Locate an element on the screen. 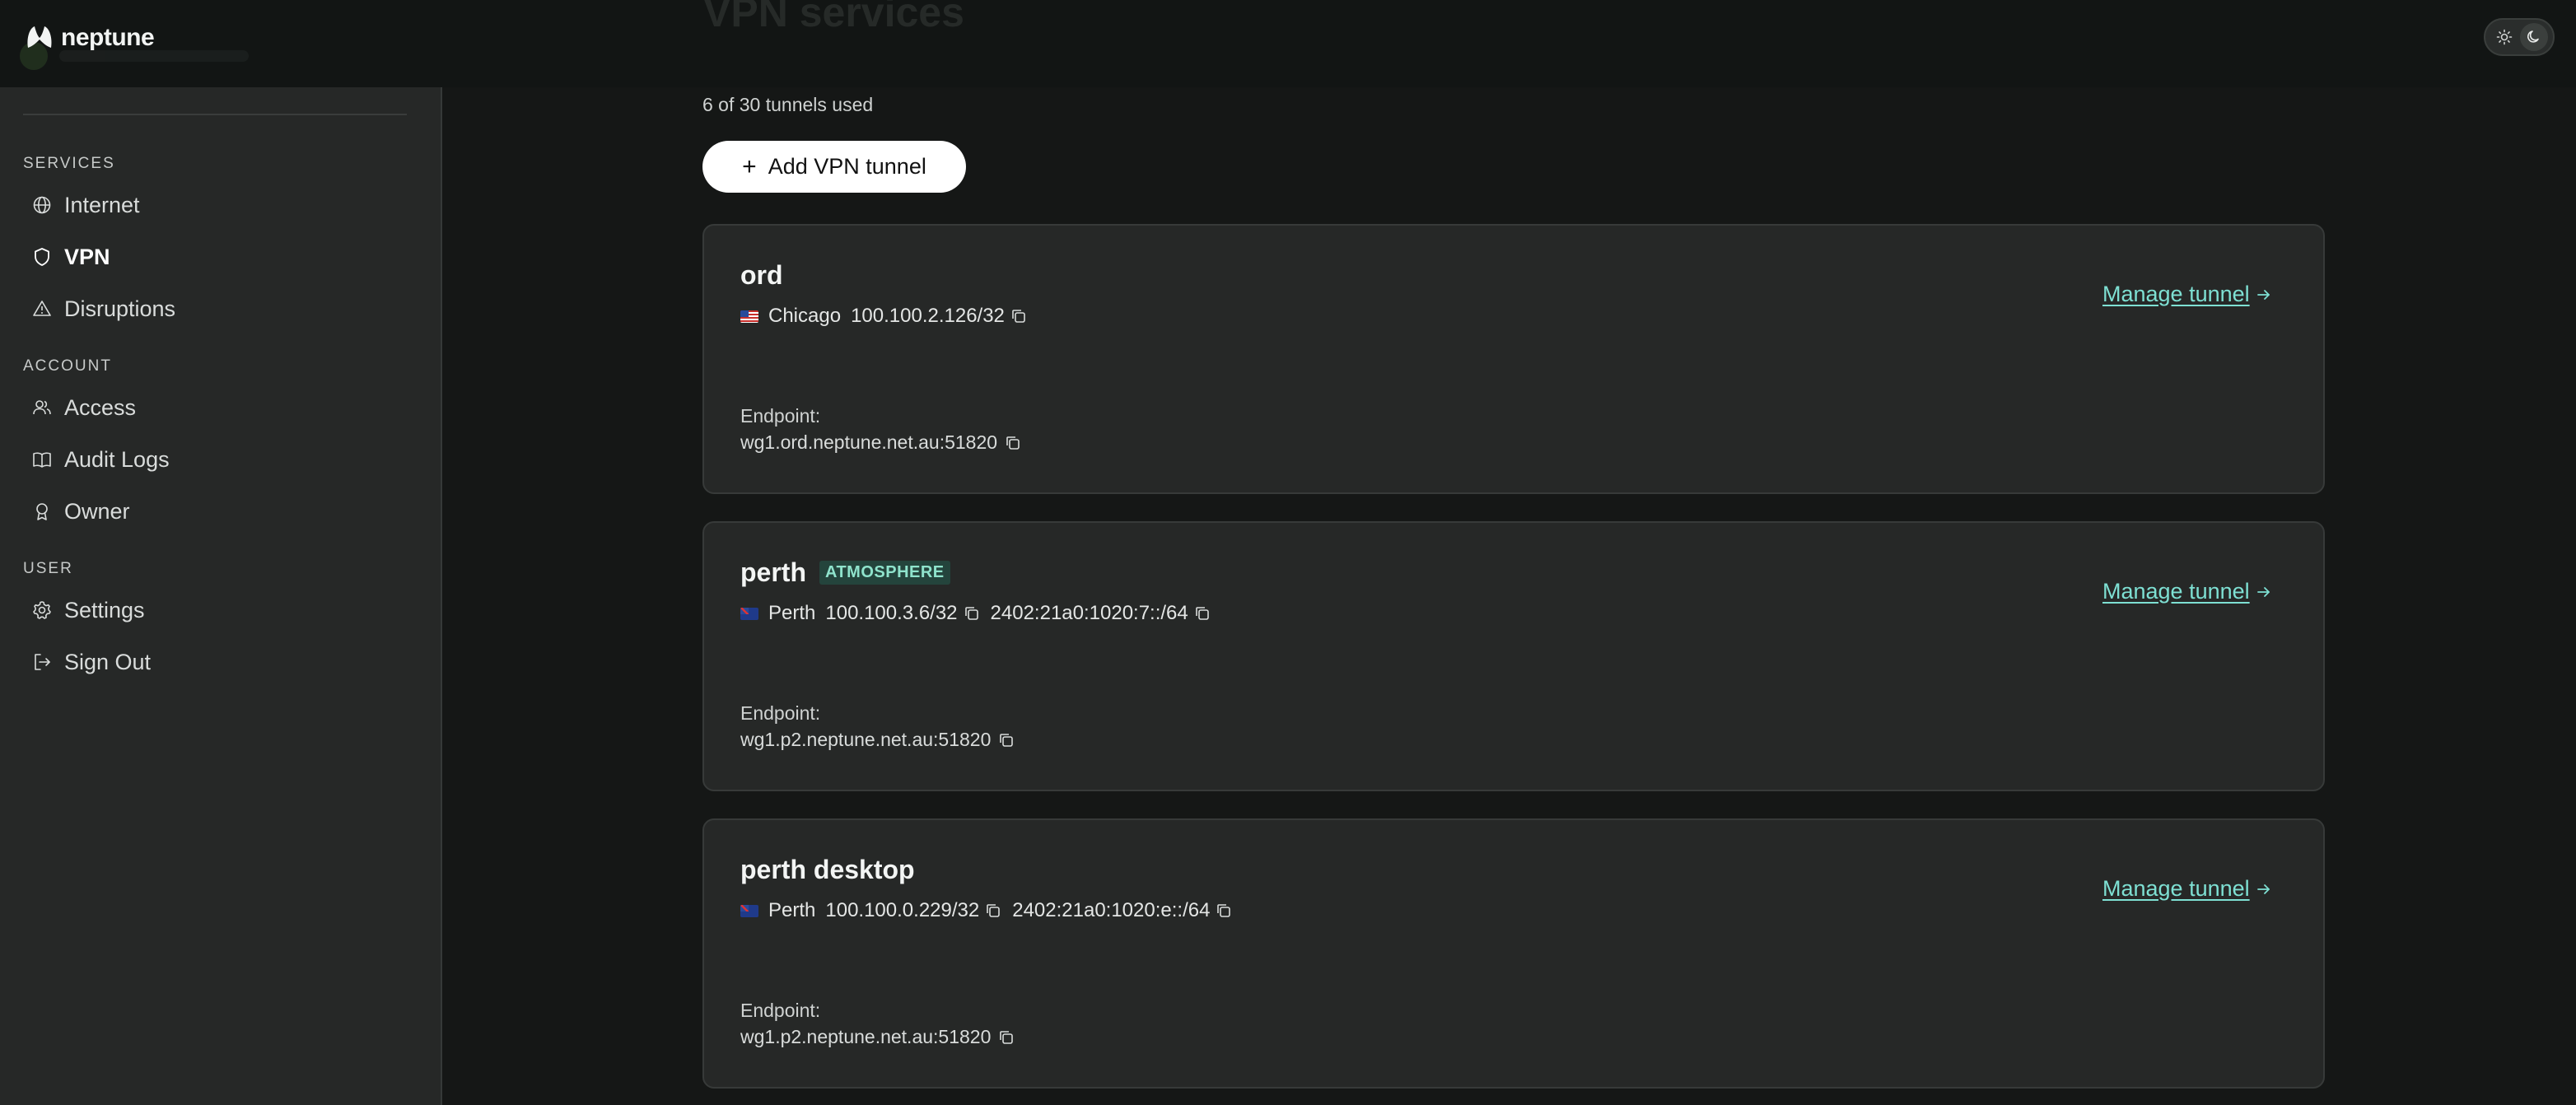  section-label-account: ACCOUNT is located at coordinates (67, 366).